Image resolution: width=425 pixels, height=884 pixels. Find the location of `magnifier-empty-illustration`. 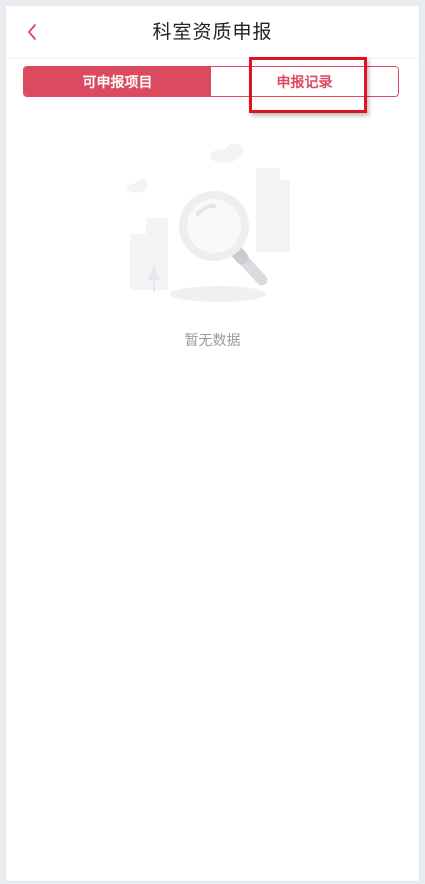

magnifier-empty-illustration is located at coordinates (208, 223).